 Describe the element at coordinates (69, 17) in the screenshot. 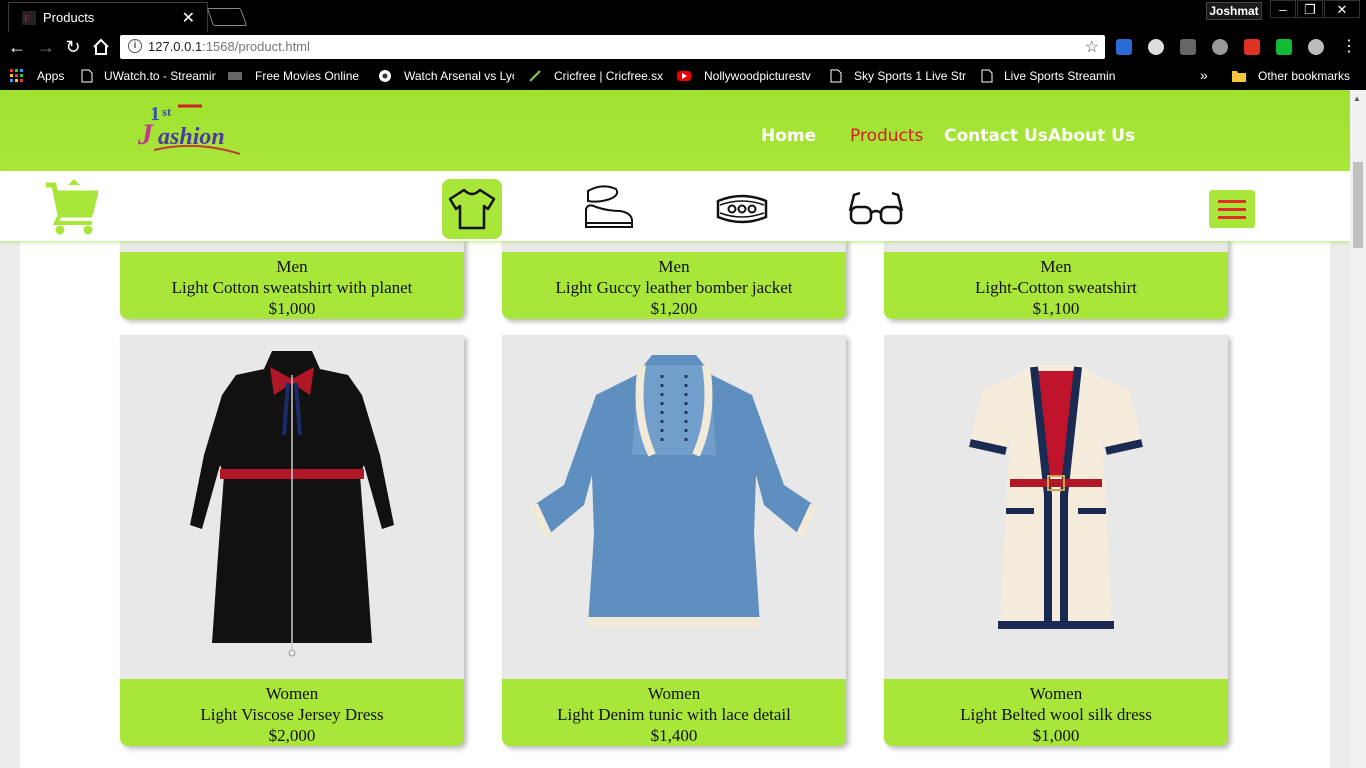

I see `tab-title: Products` at that location.